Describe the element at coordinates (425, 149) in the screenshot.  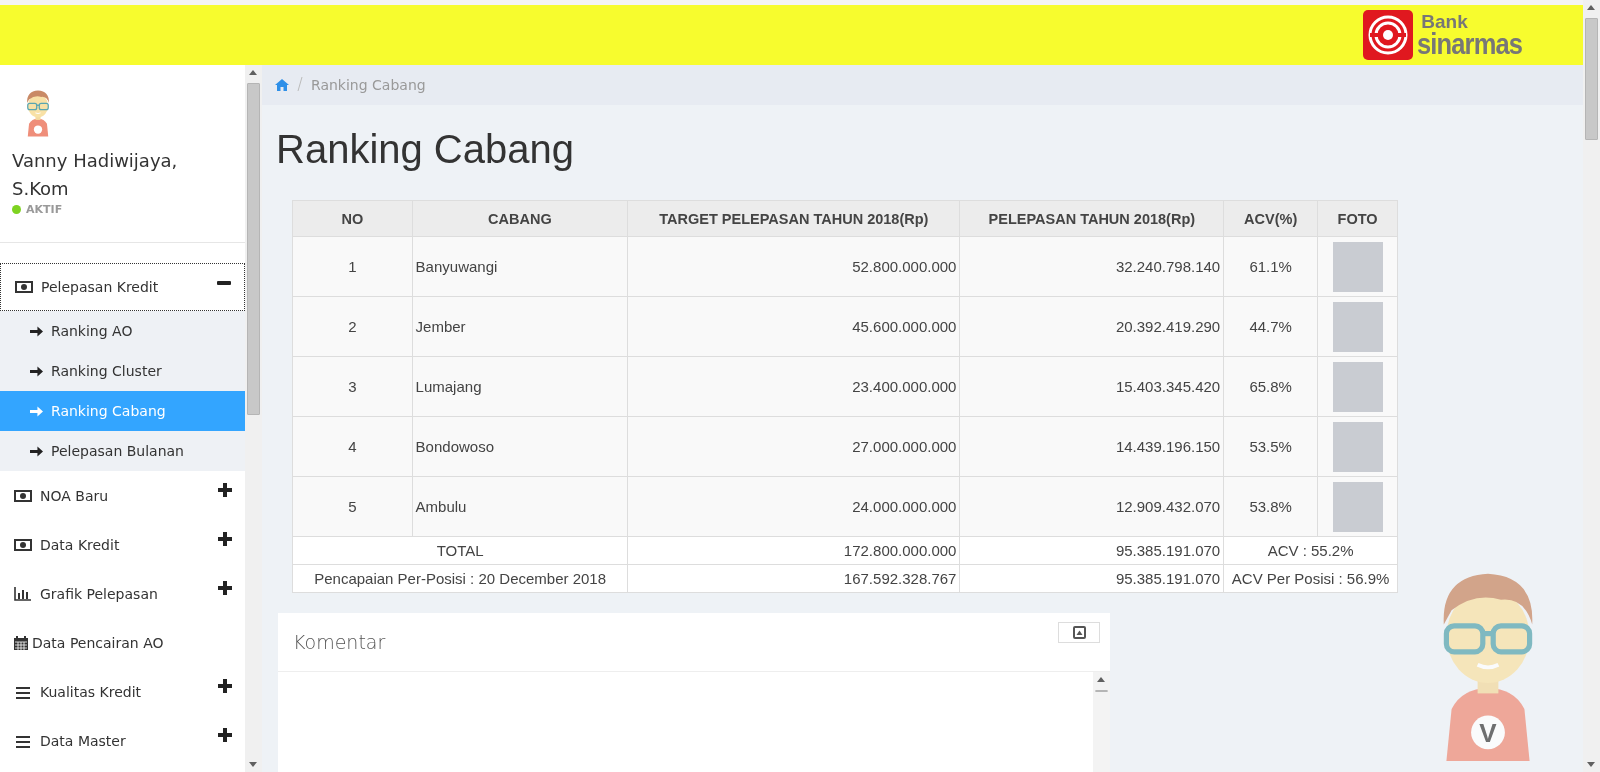
I see `page-title: Ranking Cabang` at that location.